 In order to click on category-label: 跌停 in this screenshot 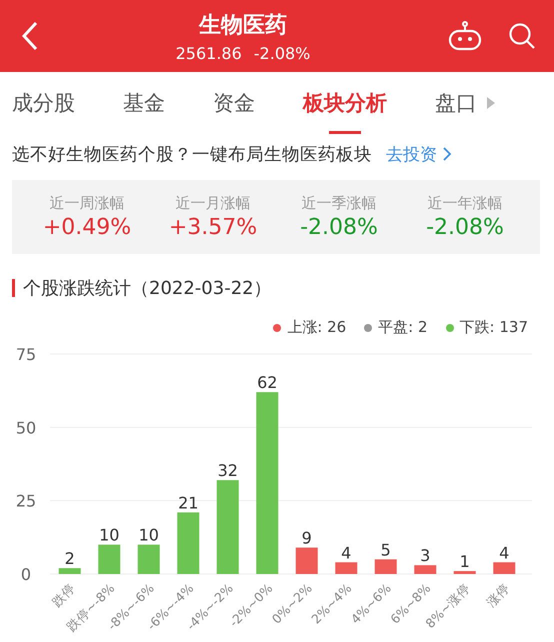, I will do `click(63, 595)`.